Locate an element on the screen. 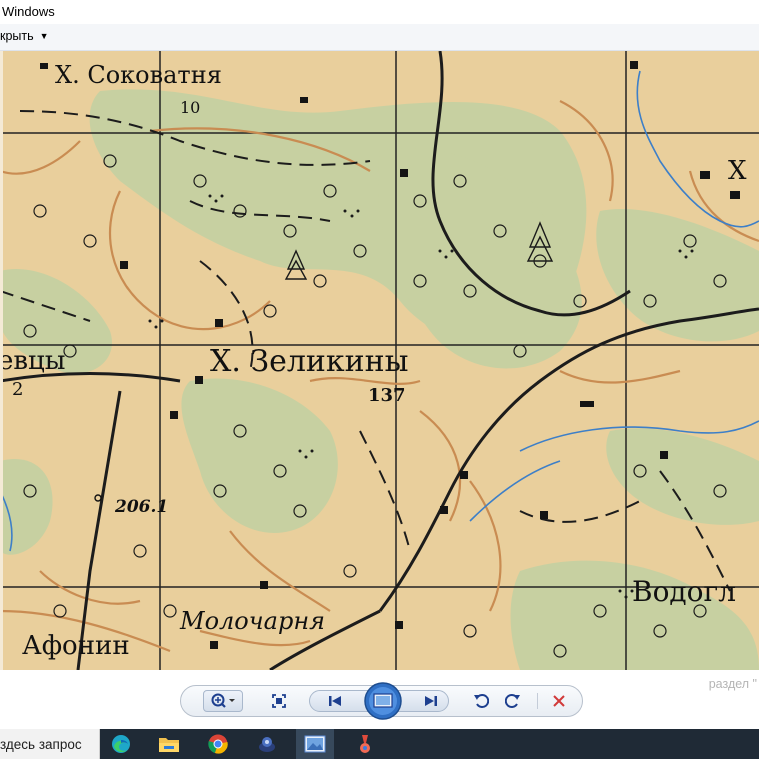 This screenshot has width=759, height=759. slideshow-button is located at coordinates (383, 701).